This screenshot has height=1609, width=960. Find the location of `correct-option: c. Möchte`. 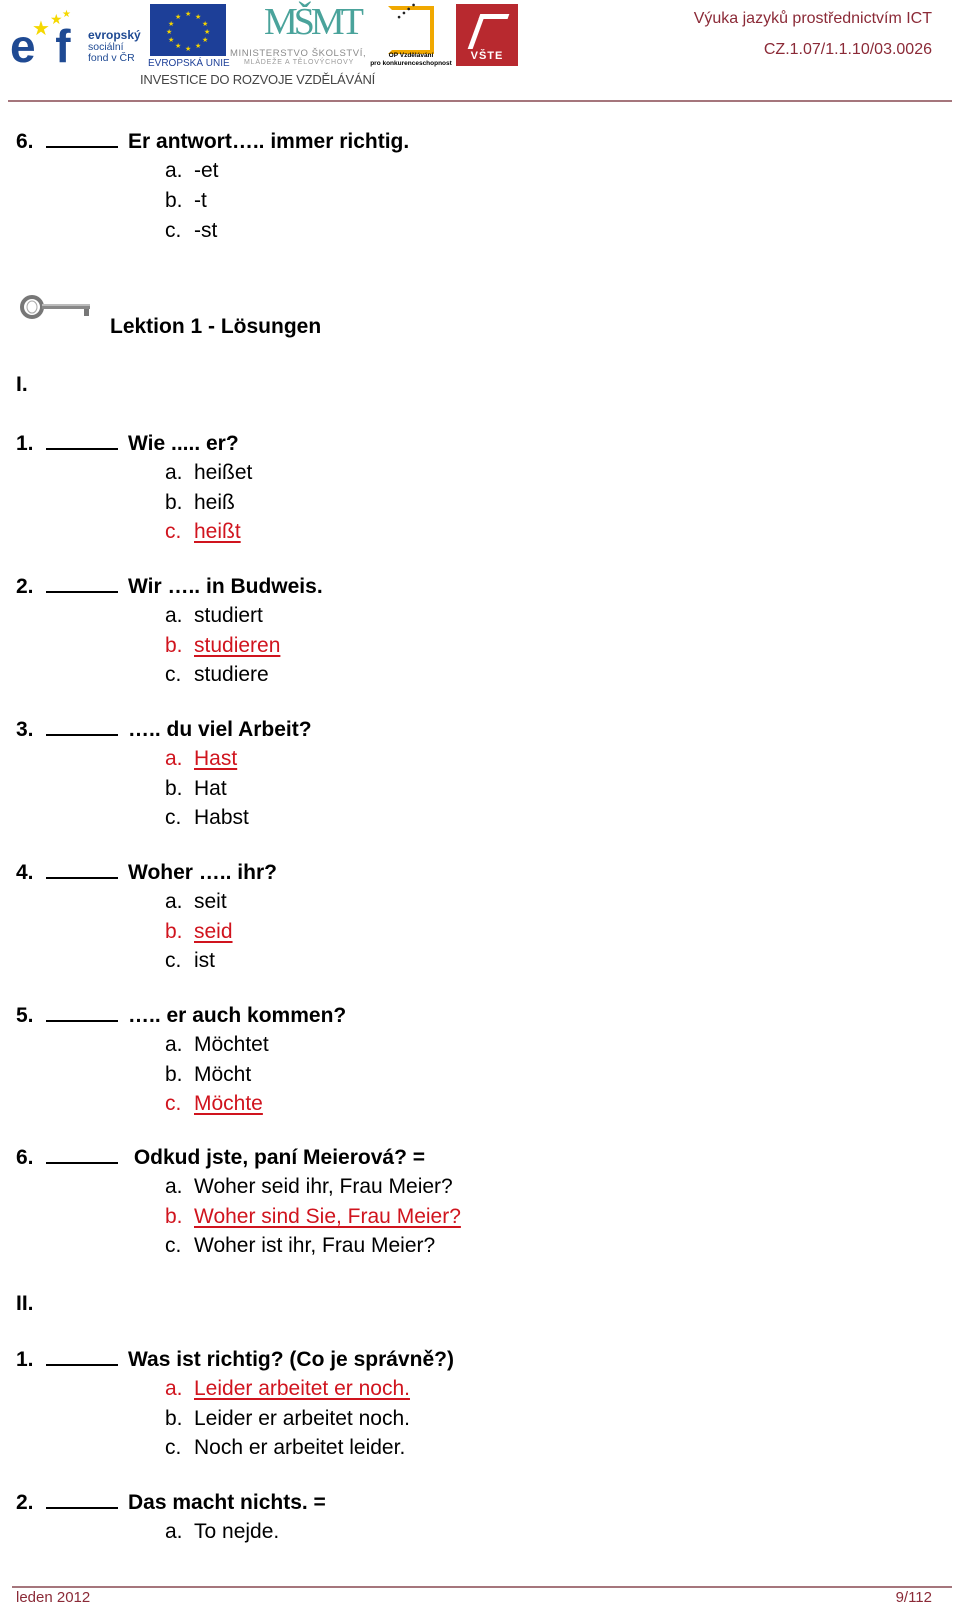

correct-option: c. Möchte is located at coordinates (214, 1104).